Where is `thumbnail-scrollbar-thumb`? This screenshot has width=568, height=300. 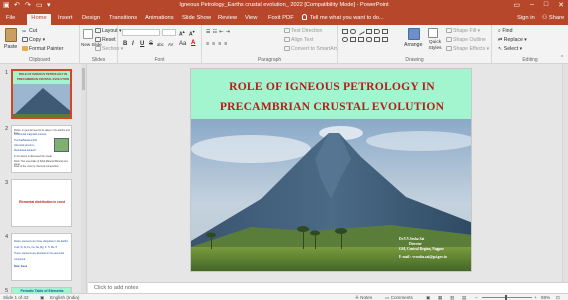
thumbnail-scrollbar-thumb is located at coordinates (83, 79).